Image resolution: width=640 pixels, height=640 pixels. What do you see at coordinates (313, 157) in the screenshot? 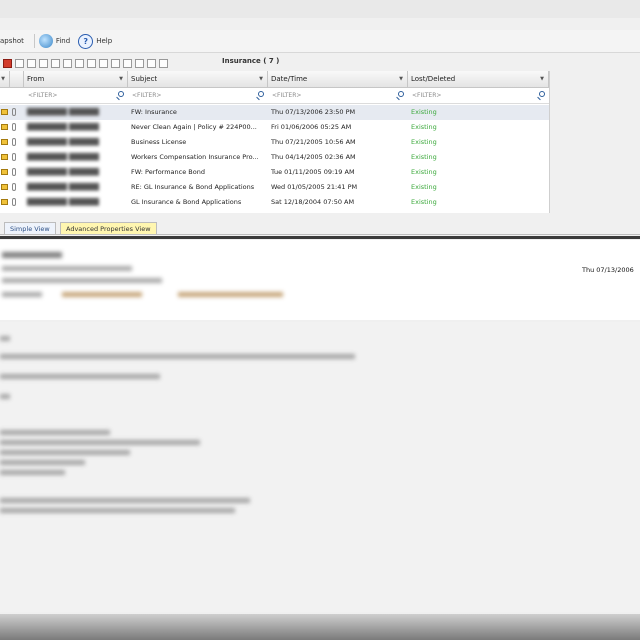
I see `row-date: Thu 04/14/2005 02:36 AM` at bounding box center [313, 157].